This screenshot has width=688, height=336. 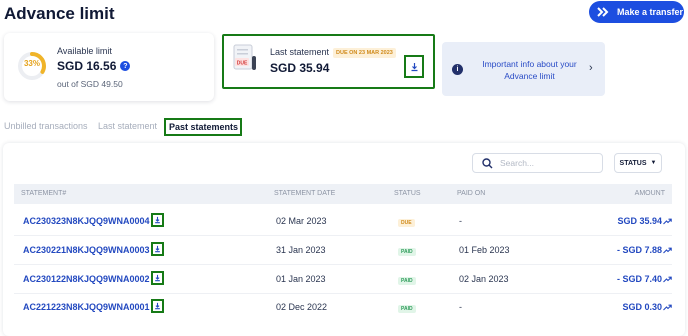 What do you see at coordinates (59, 13) in the screenshot?
I see `page-title: Advance limit` at bounding box center [59, 13].